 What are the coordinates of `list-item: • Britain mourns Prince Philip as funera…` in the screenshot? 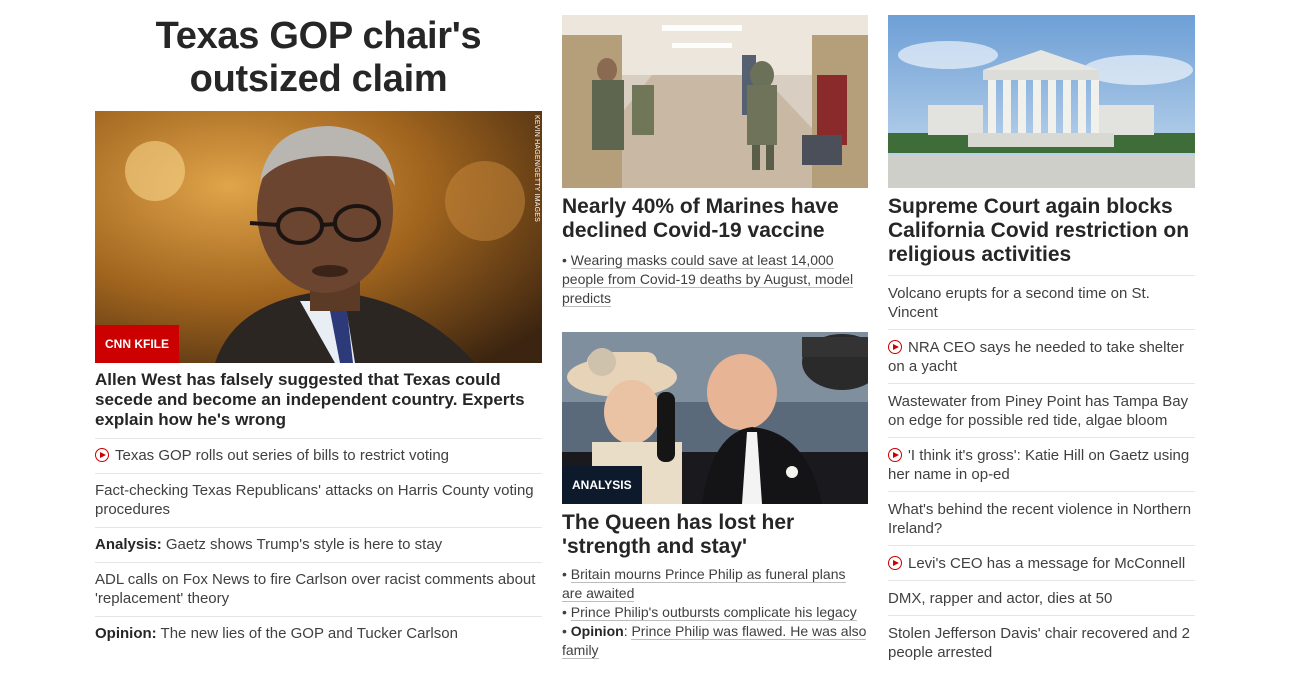 It's located at (715, 584).